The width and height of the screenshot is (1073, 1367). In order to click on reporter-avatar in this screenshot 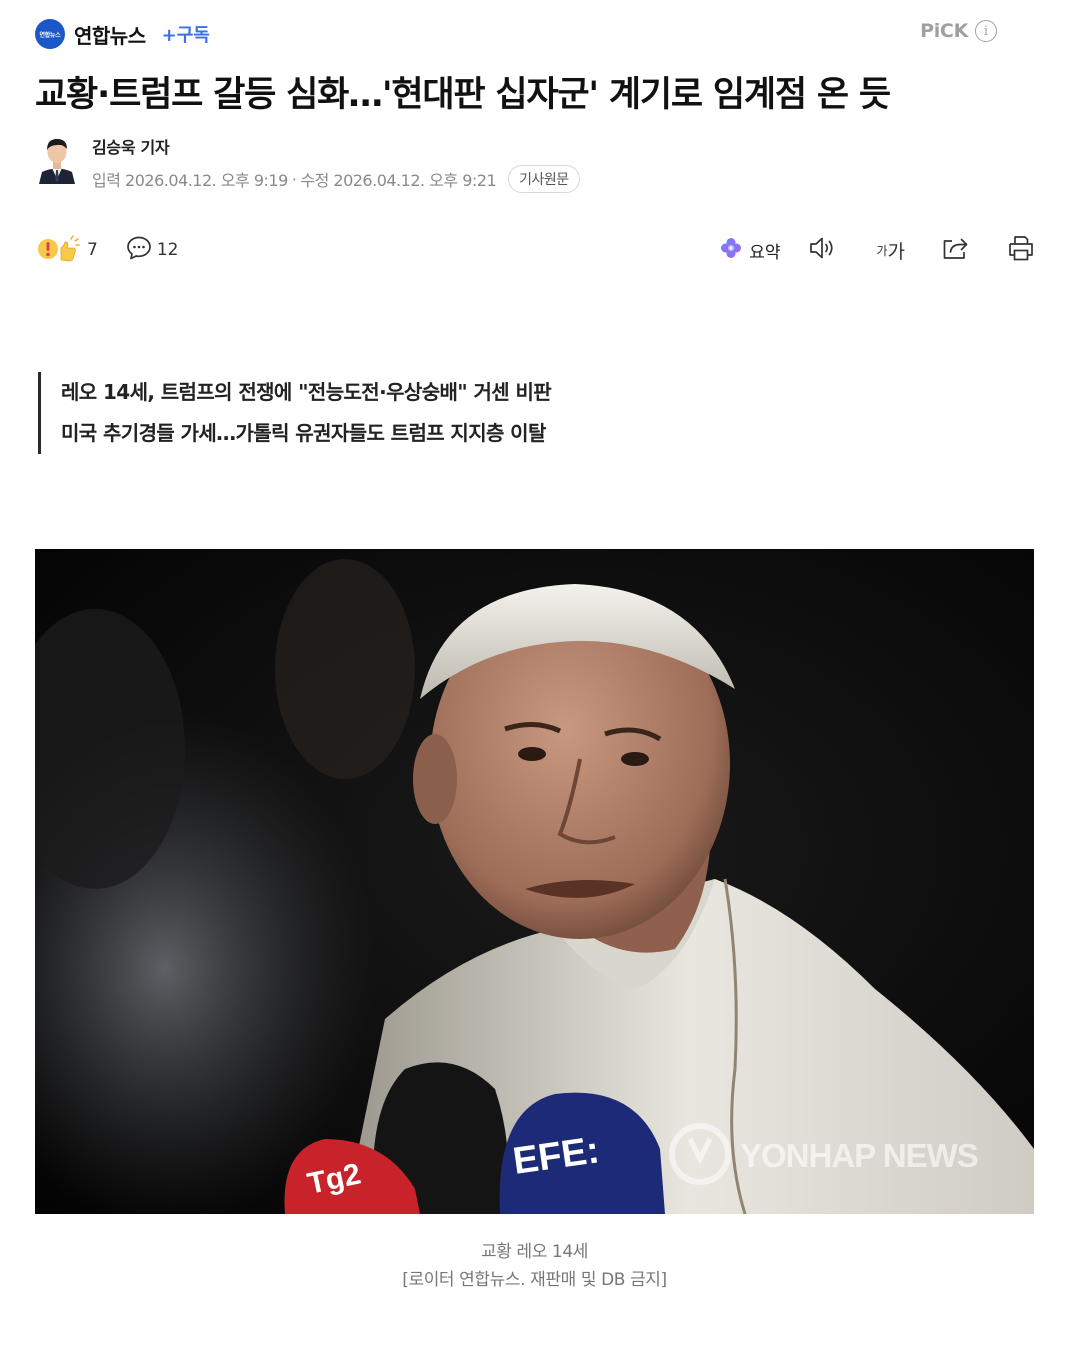, I will do `click(57, 158)`.